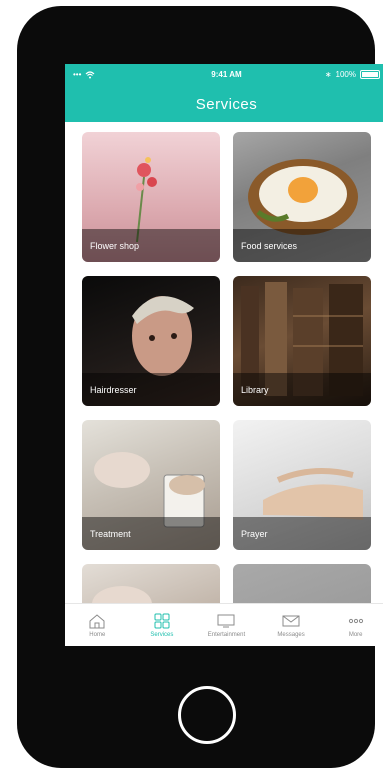  Describe the element at coordinates (97, 621) in the screenshot. I see `house-icon` at that location.